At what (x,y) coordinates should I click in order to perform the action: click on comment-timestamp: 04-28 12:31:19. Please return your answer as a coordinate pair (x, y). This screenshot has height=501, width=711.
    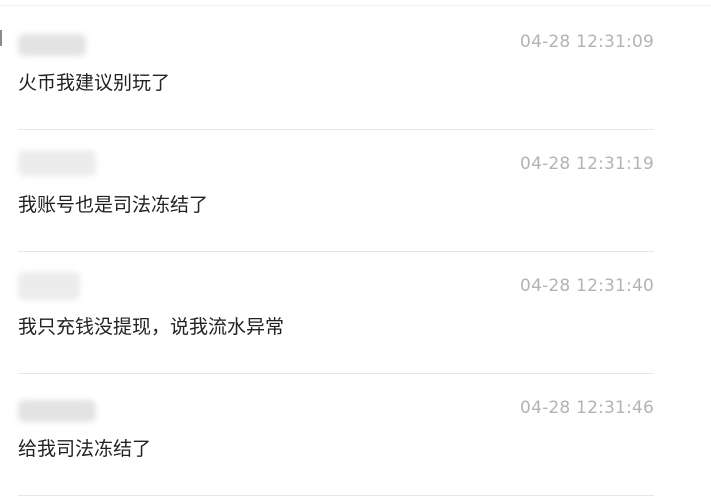
    Looking at the image, I should click on (587, 164).